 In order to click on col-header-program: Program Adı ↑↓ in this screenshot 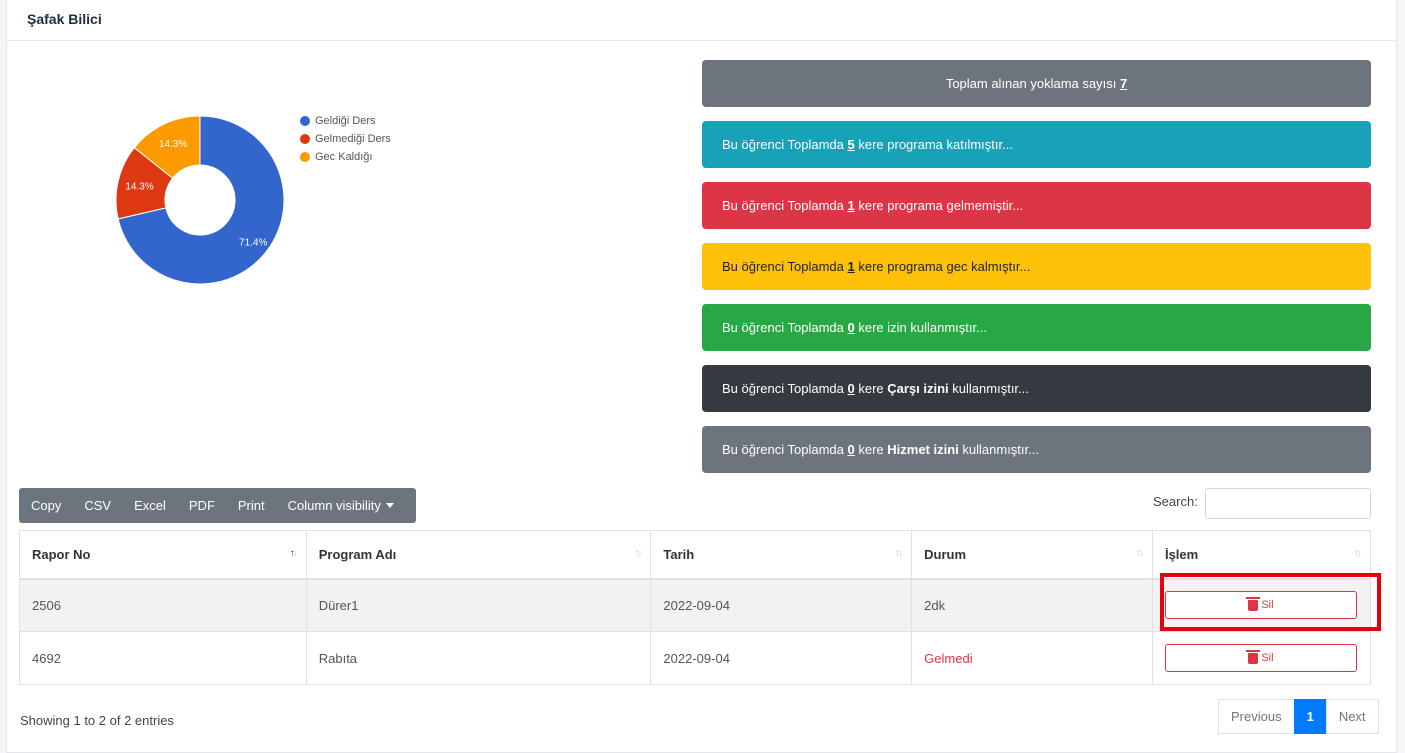, I will do `click(478, 555)`.